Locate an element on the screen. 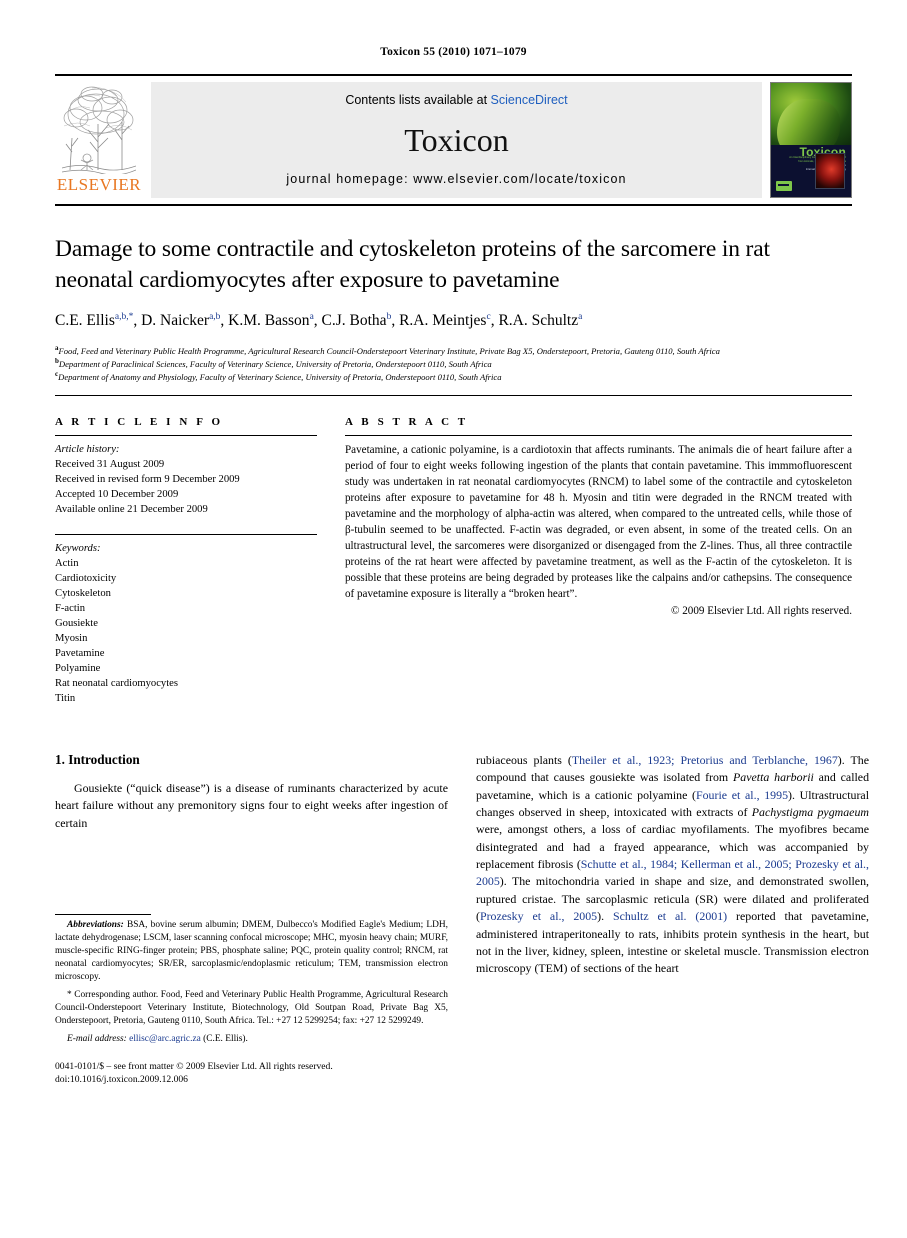  article-history-item: Accepted 10 December 2009 is located at coordinates (117, 495).